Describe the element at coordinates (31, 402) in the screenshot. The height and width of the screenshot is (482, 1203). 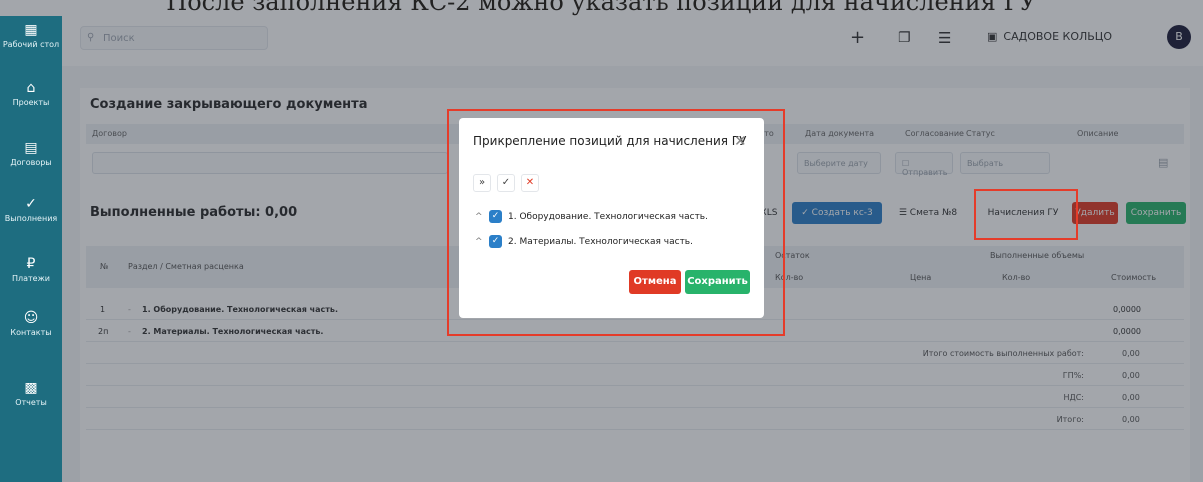
I see `sidebar-item-label: Отчеты` at that location.